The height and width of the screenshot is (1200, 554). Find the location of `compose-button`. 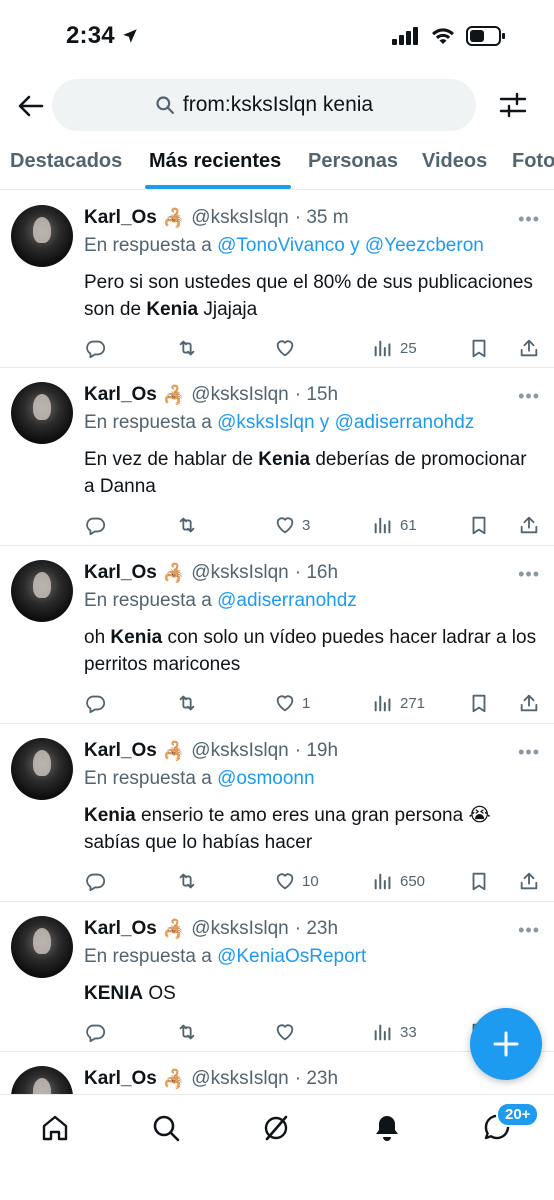

compose-button is located at coordinates (506, 1044).